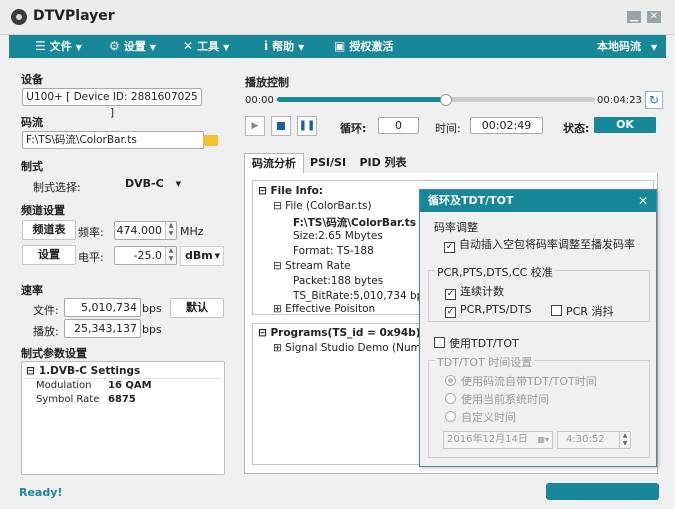 The height and width of the screenshot is (509, 675). I want to click on time-stepper: ▲ ▼, so click(624, 440).